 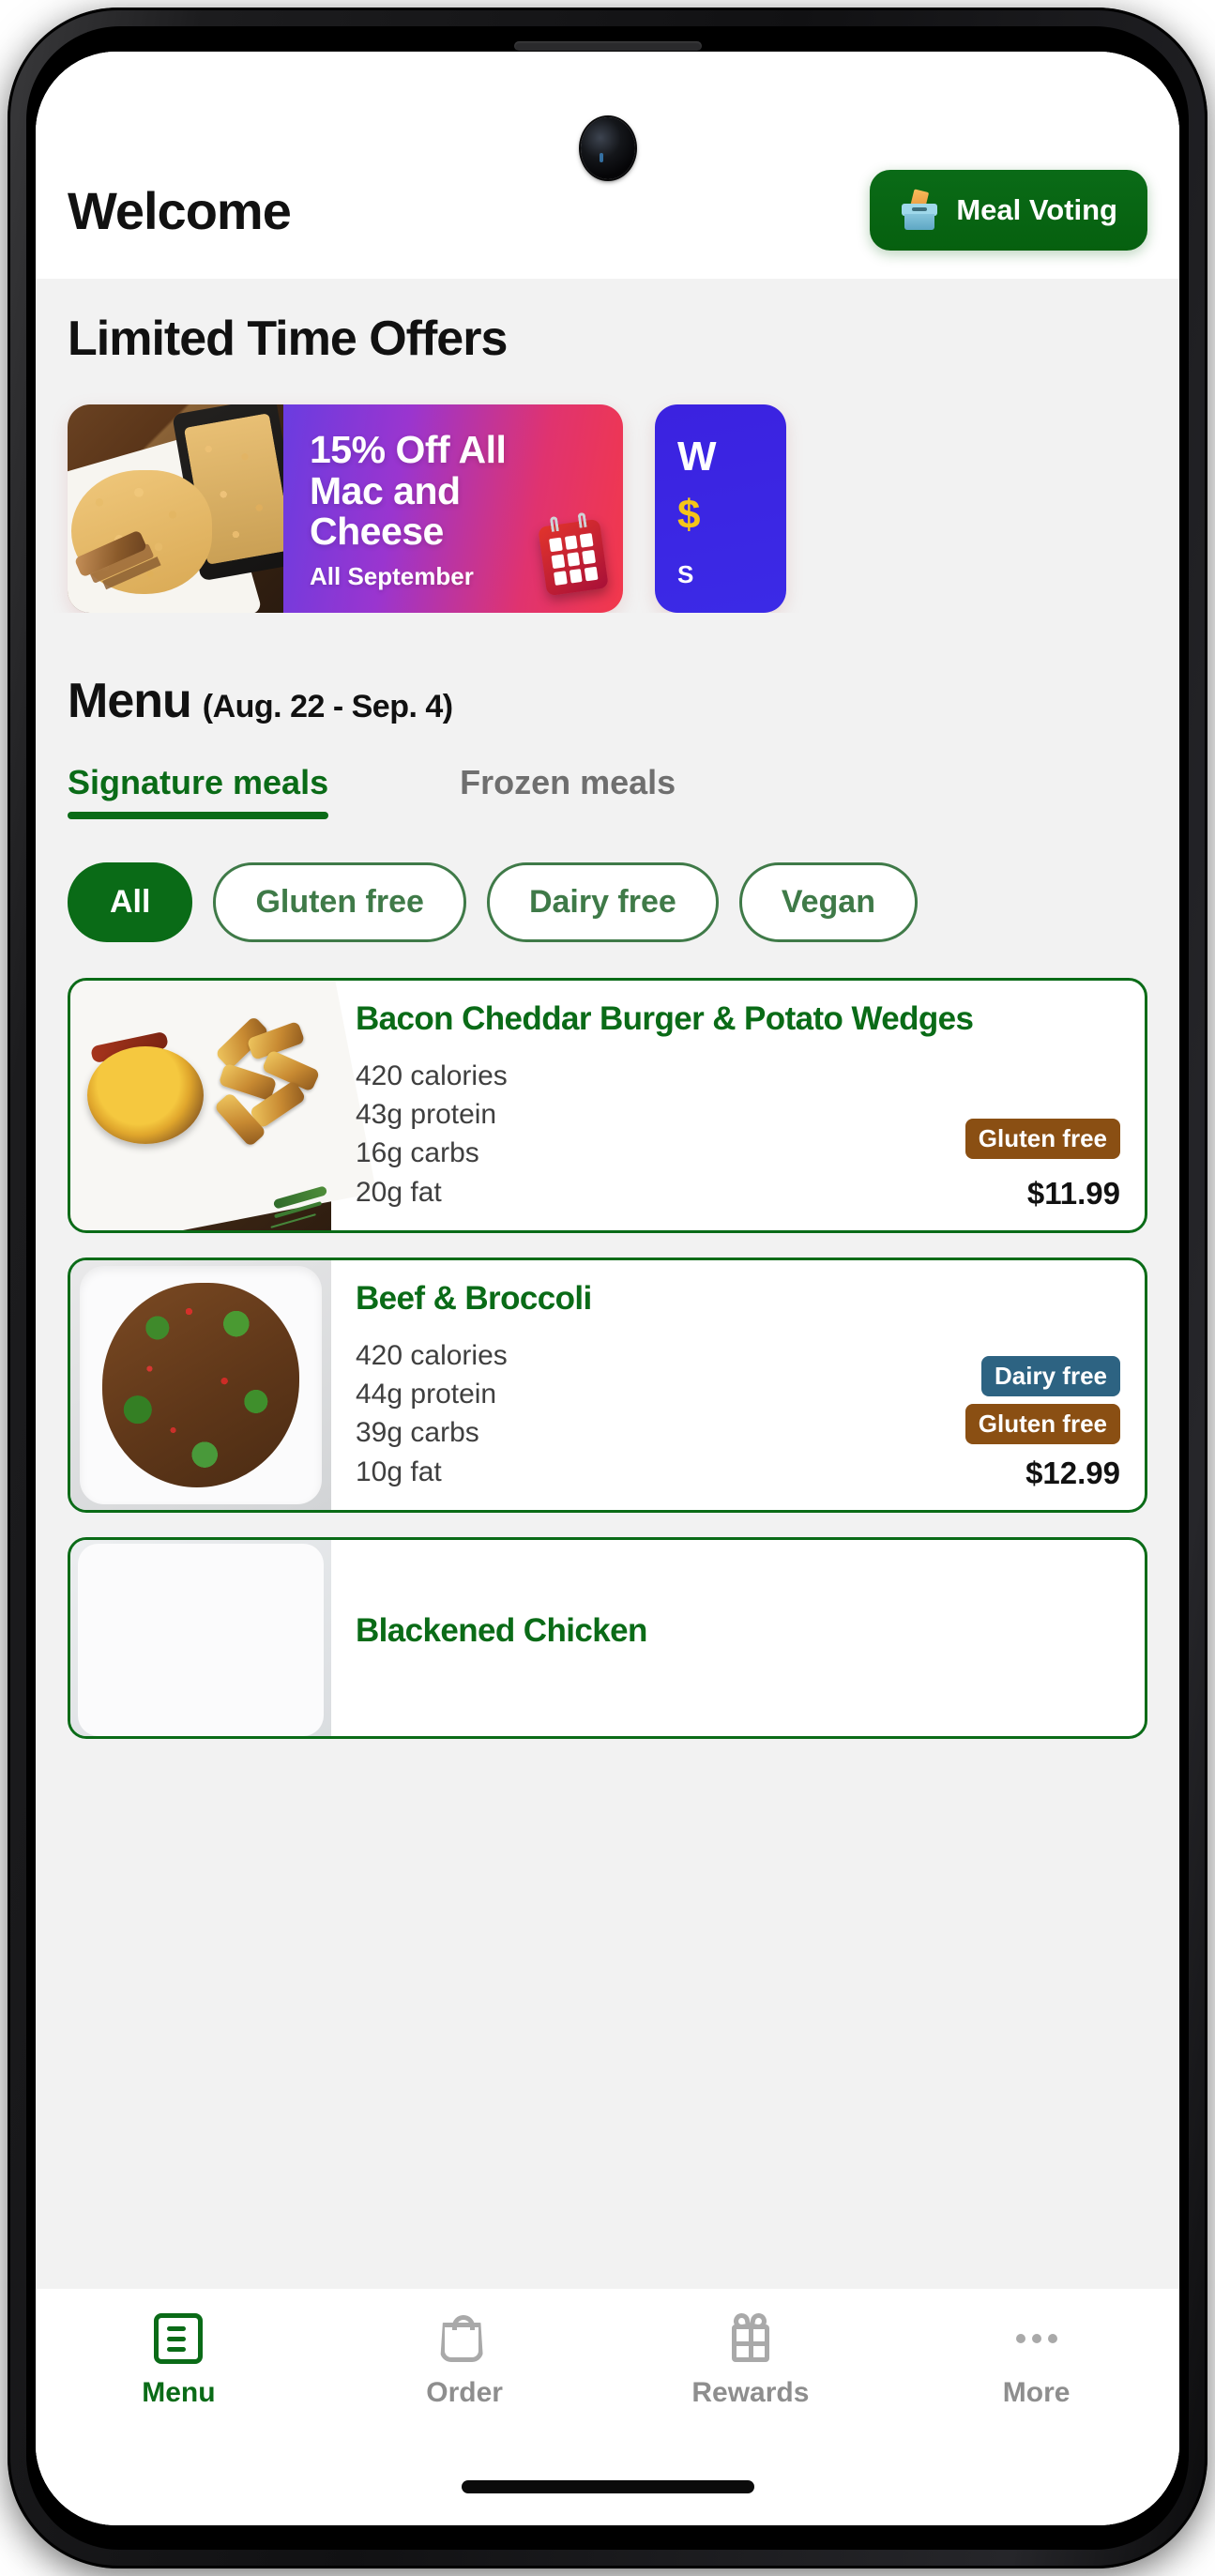 I want to click on meal-title: Bacon Cheddar Burger & Potato Wedges, so click(x=665, y=1018).